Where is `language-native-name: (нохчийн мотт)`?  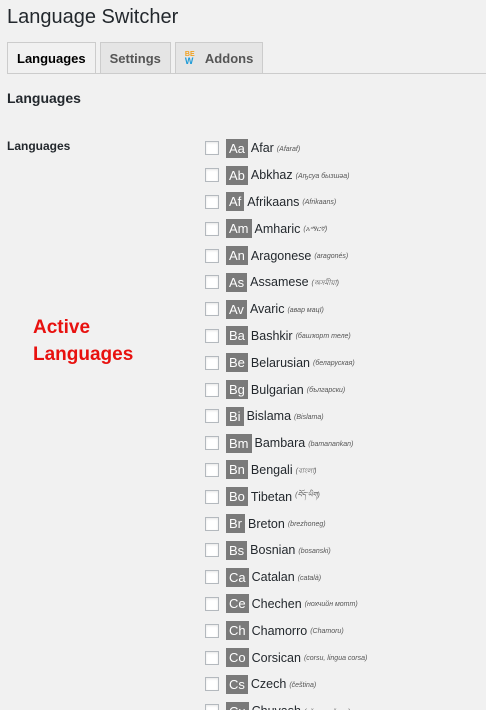 language-native-name: (нохчийн мотт) is located at coordinates (331, 605).